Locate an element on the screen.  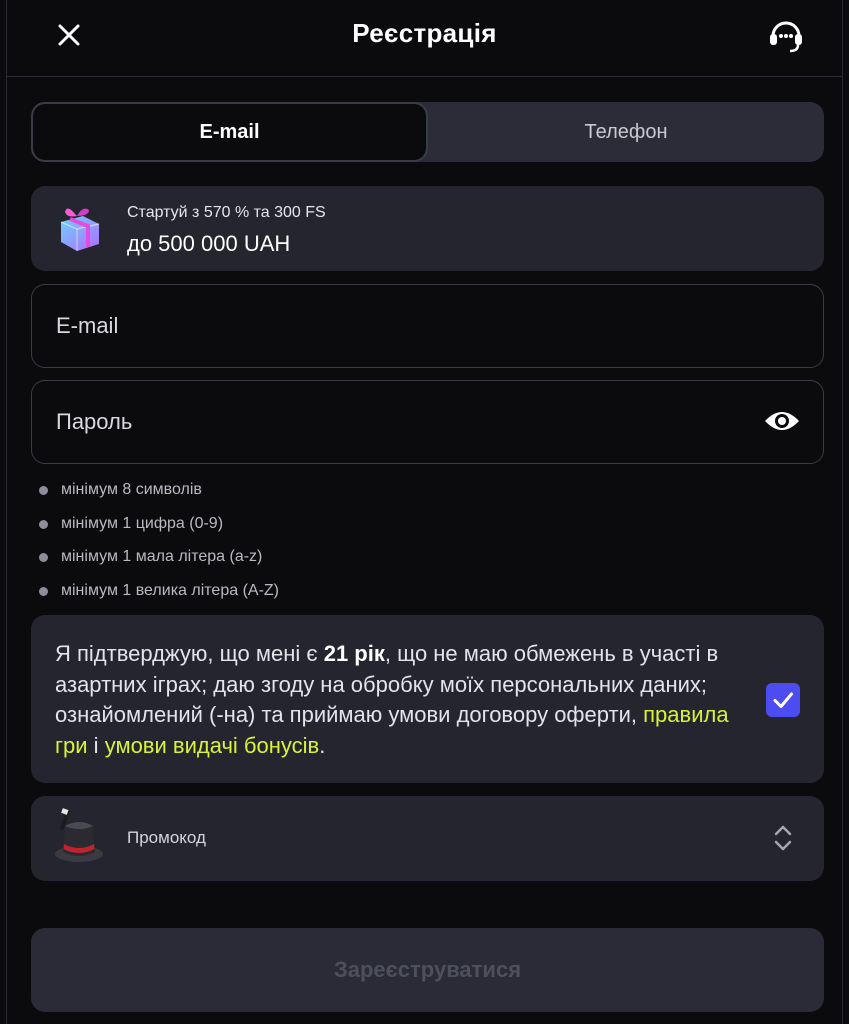
password-input is located at coordinates (406, 422).